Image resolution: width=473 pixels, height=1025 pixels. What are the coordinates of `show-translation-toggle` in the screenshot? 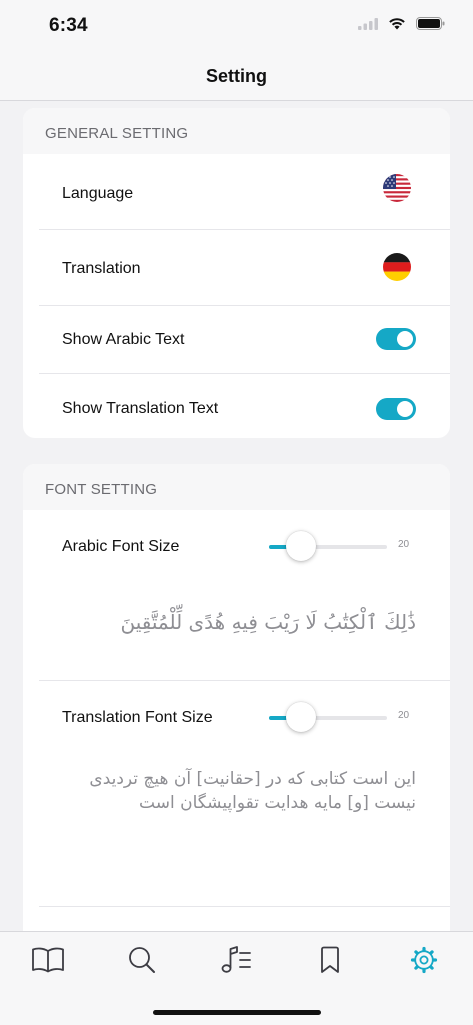 It's located at (396, 409).